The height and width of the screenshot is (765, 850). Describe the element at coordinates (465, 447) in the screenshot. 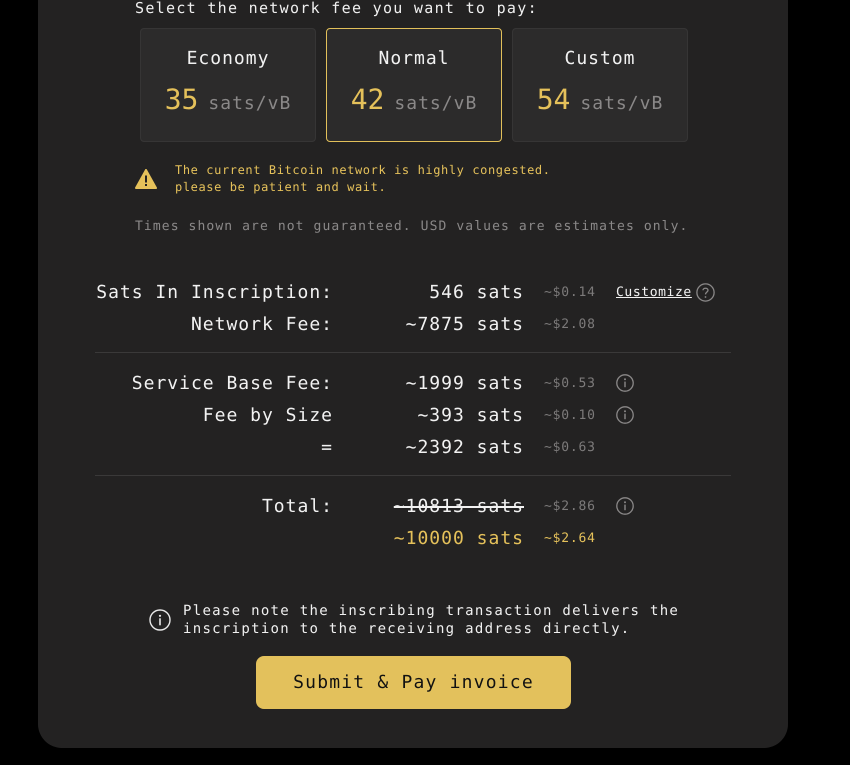

I see `sats-amount: ~2392 sats` at that location.